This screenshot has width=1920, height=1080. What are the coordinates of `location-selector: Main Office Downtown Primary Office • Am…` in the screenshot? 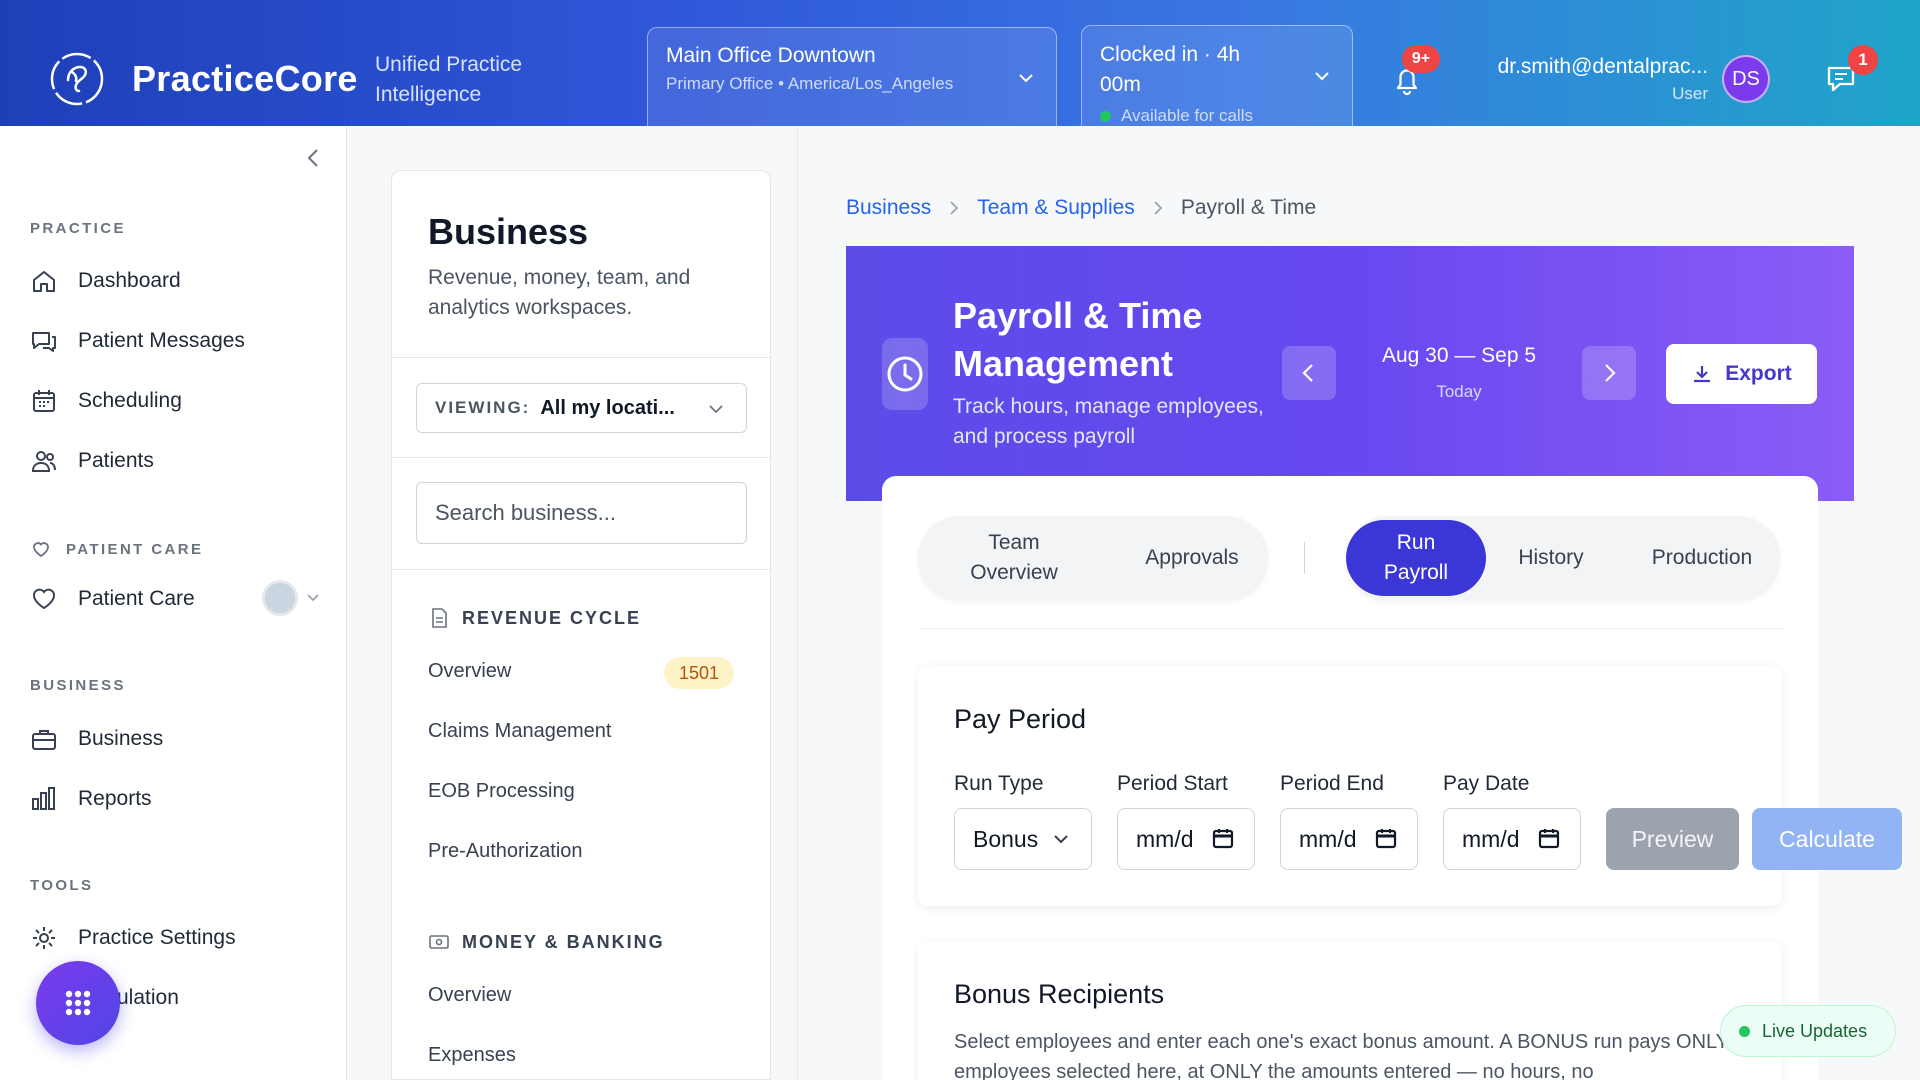 It's located at (852, 76).